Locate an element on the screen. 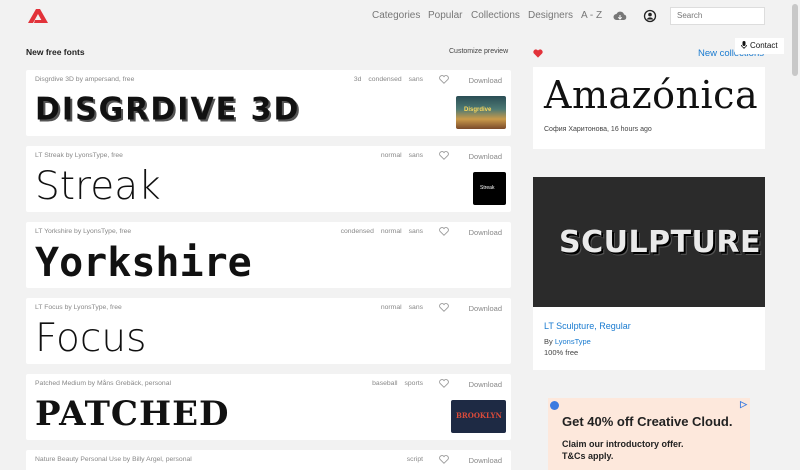 This screenshot has width=800, height=470. contact-button: Contact is located at coordinates (759, 46).